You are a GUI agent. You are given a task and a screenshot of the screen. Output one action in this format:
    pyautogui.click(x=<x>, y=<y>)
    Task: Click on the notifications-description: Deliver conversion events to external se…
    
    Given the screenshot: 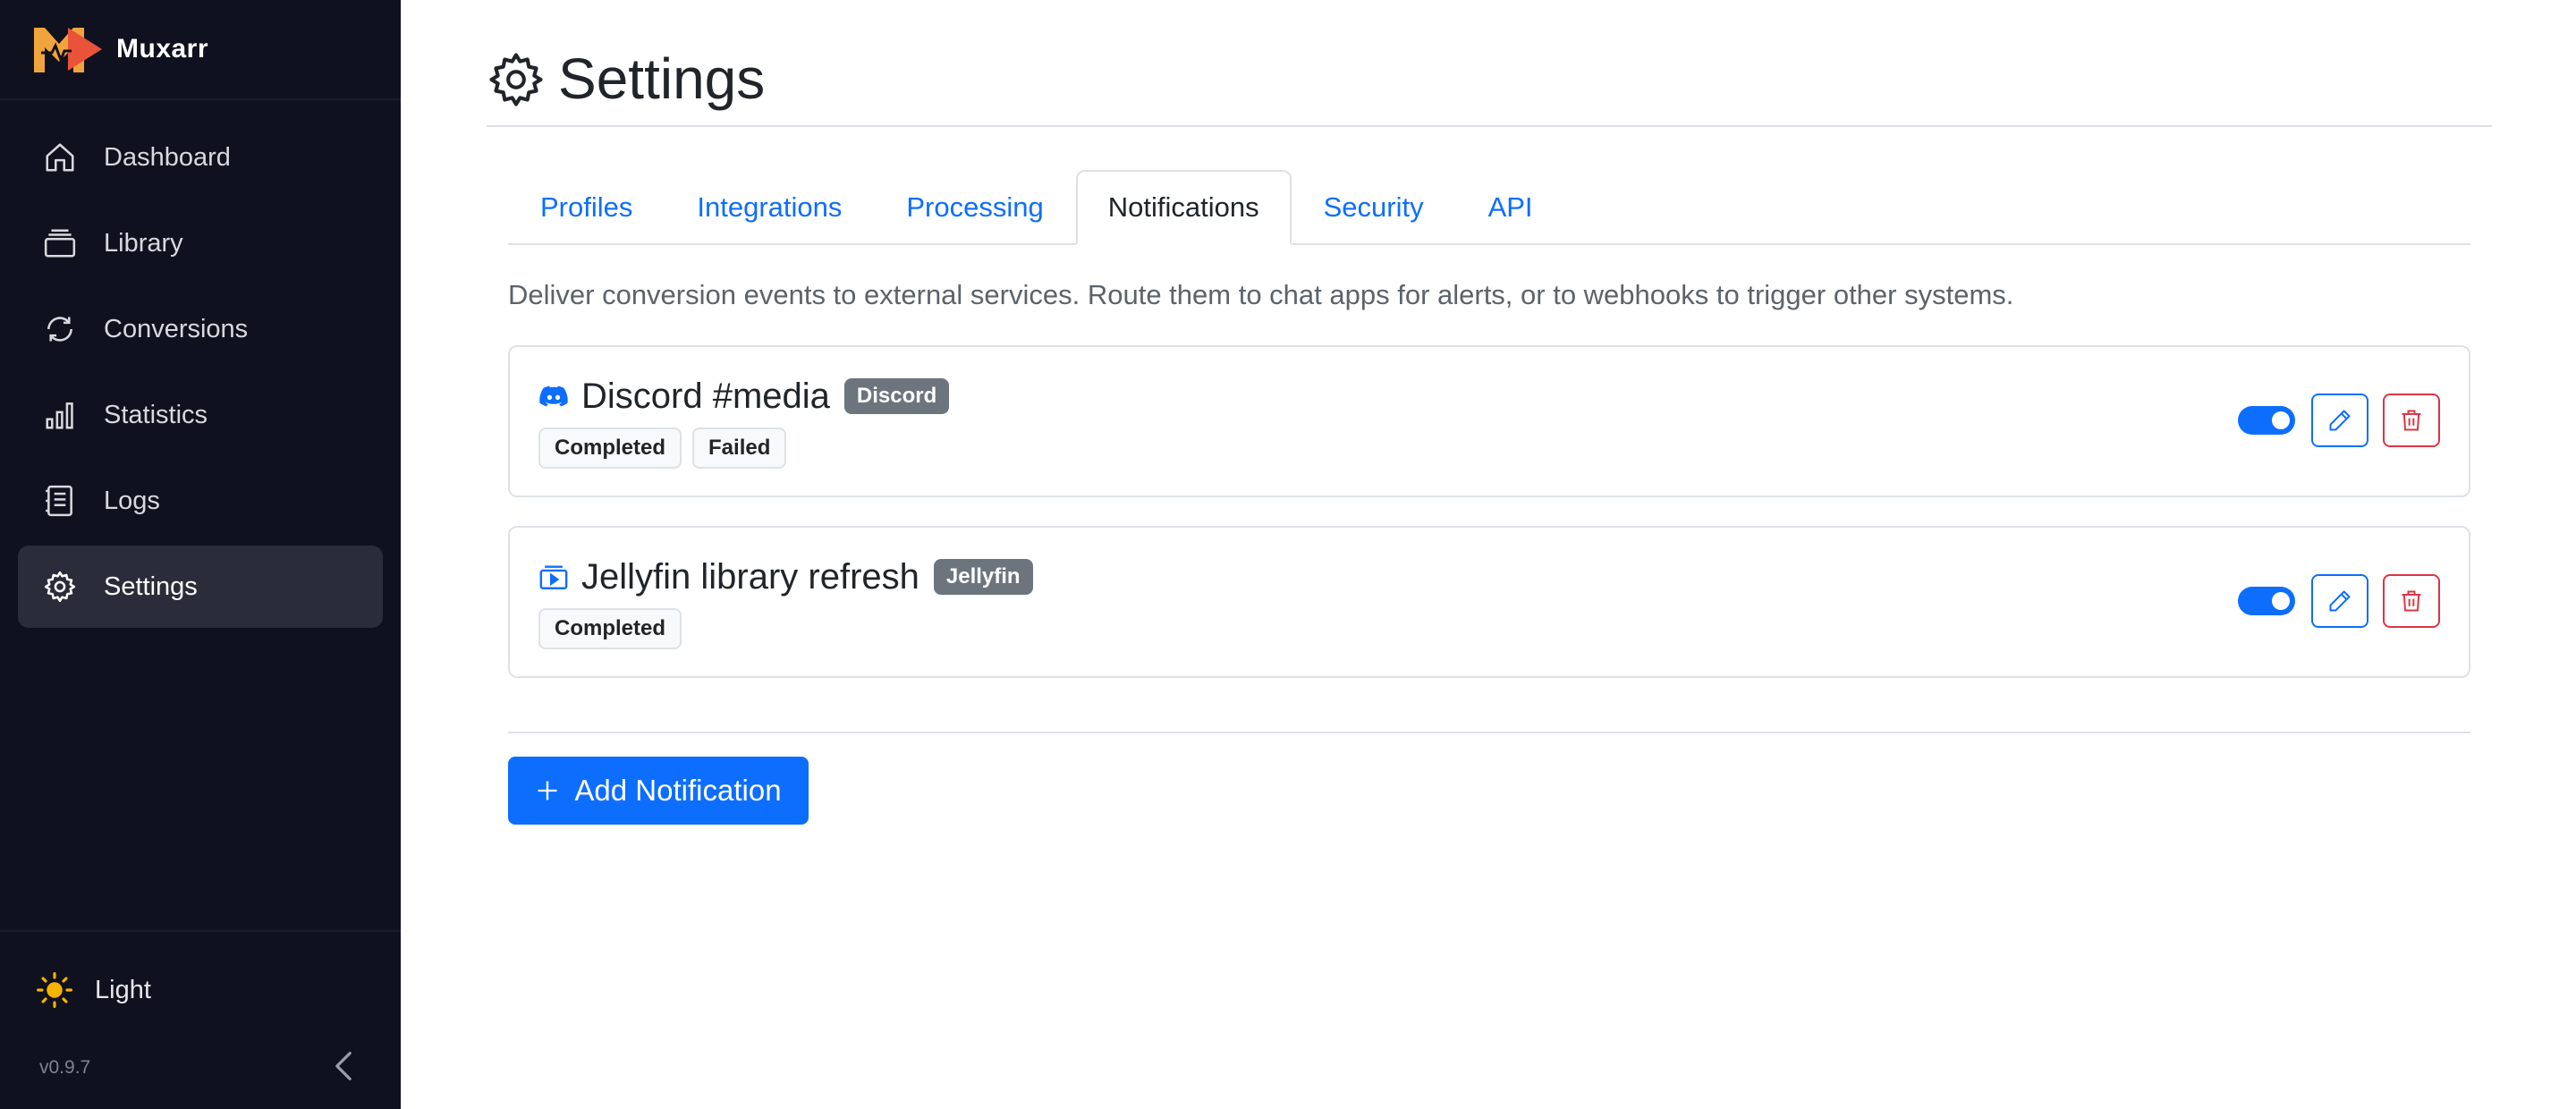 What is the action you would take?
    pyautogui.click(x=1261, y=294)
    